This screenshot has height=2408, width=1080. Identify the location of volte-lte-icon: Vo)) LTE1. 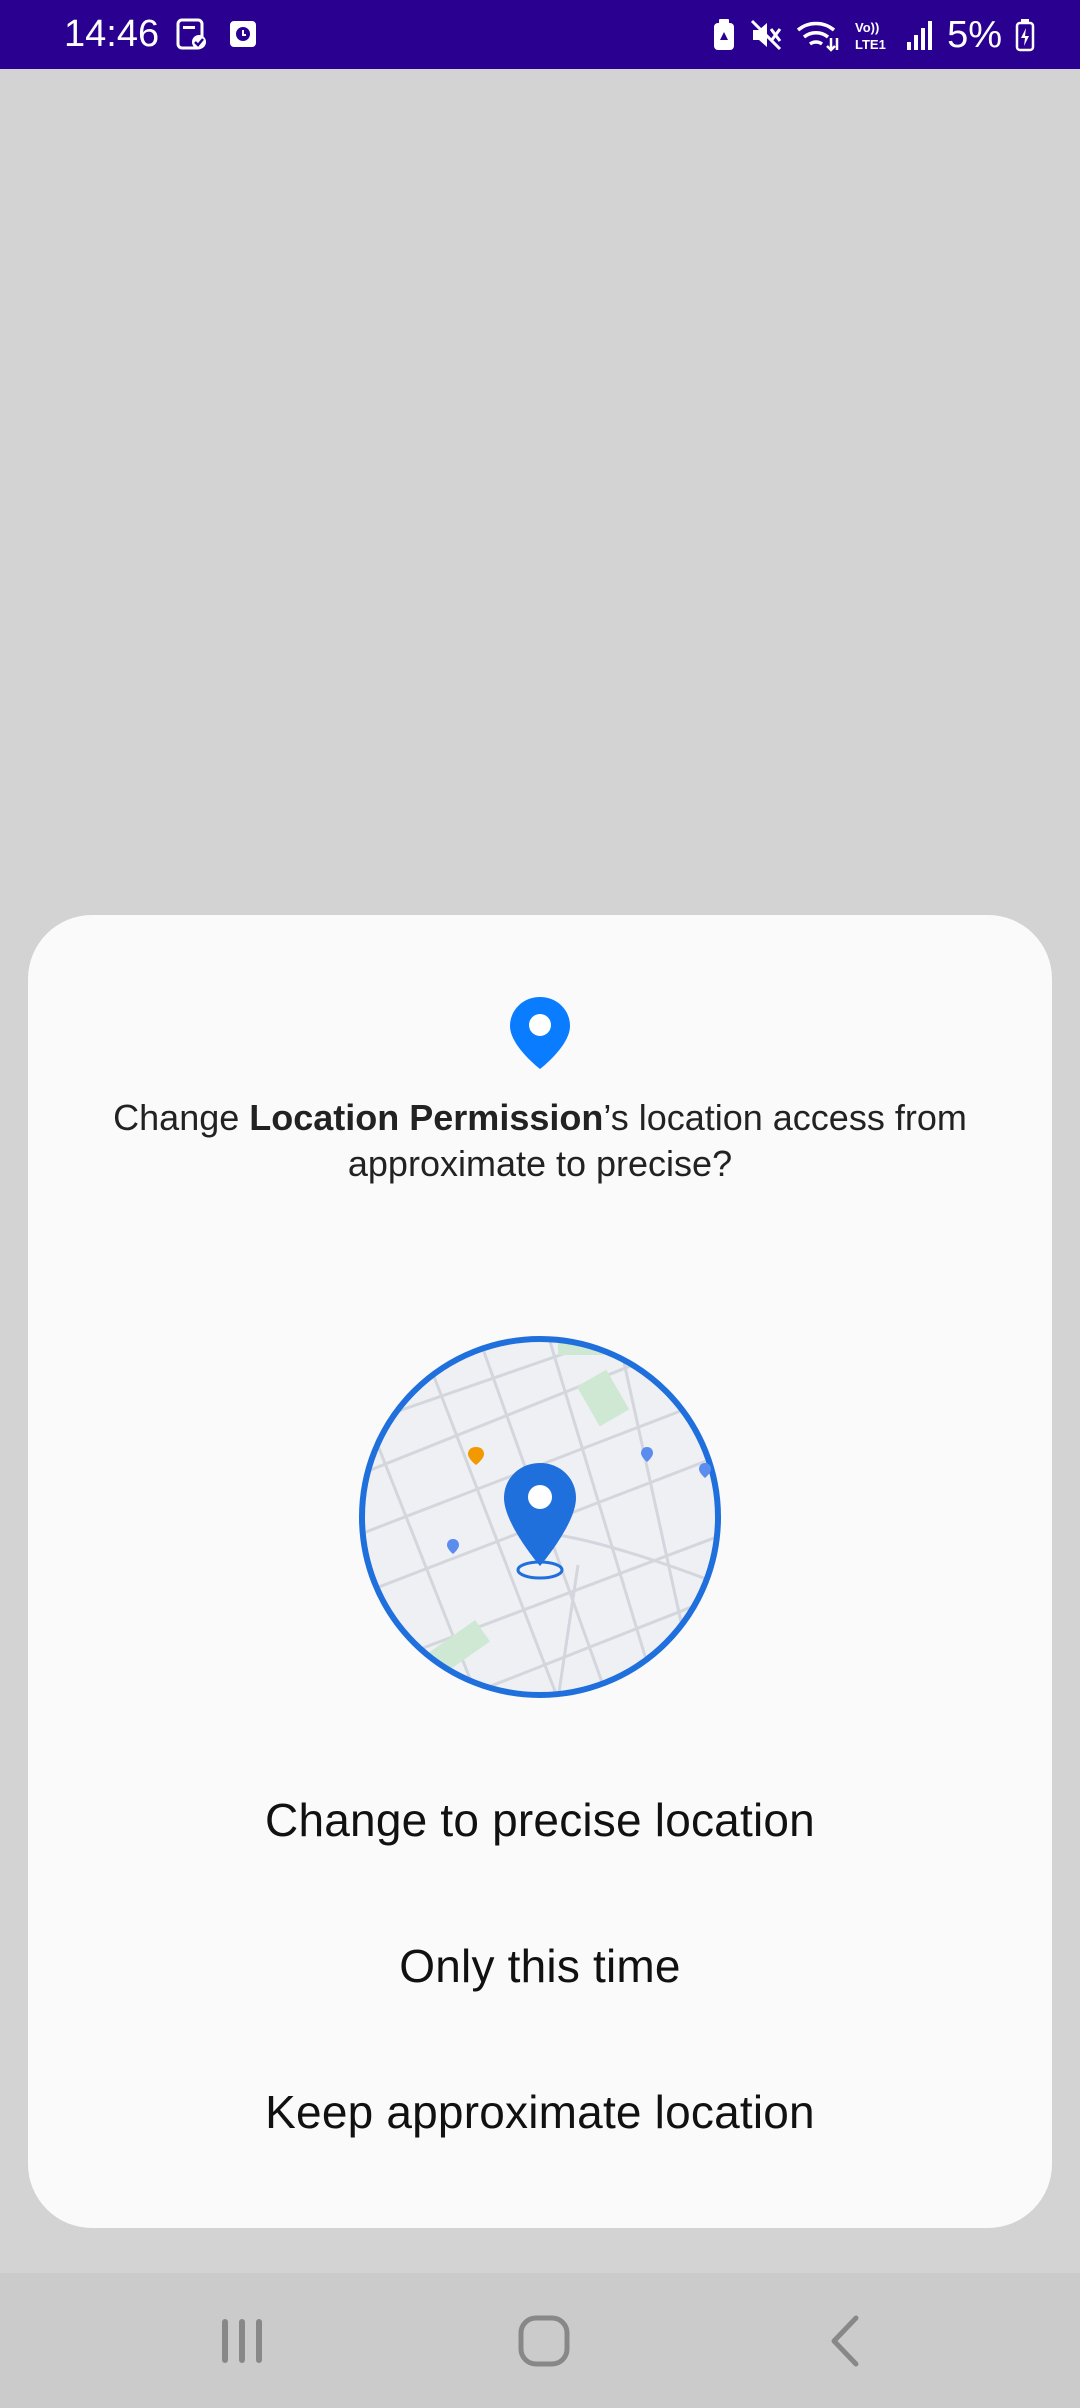
(873, 35).